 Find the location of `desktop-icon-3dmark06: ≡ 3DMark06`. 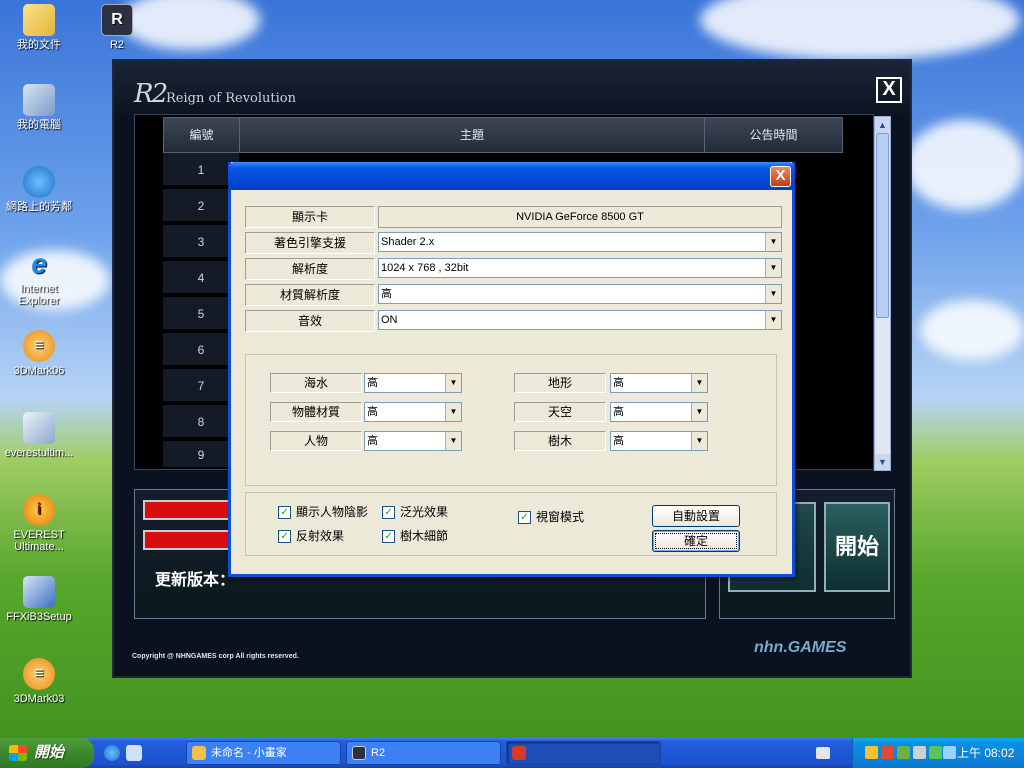

desktop-icon-3dmark06: ≡ 3DMark06 is located at coordinates (39, 353).